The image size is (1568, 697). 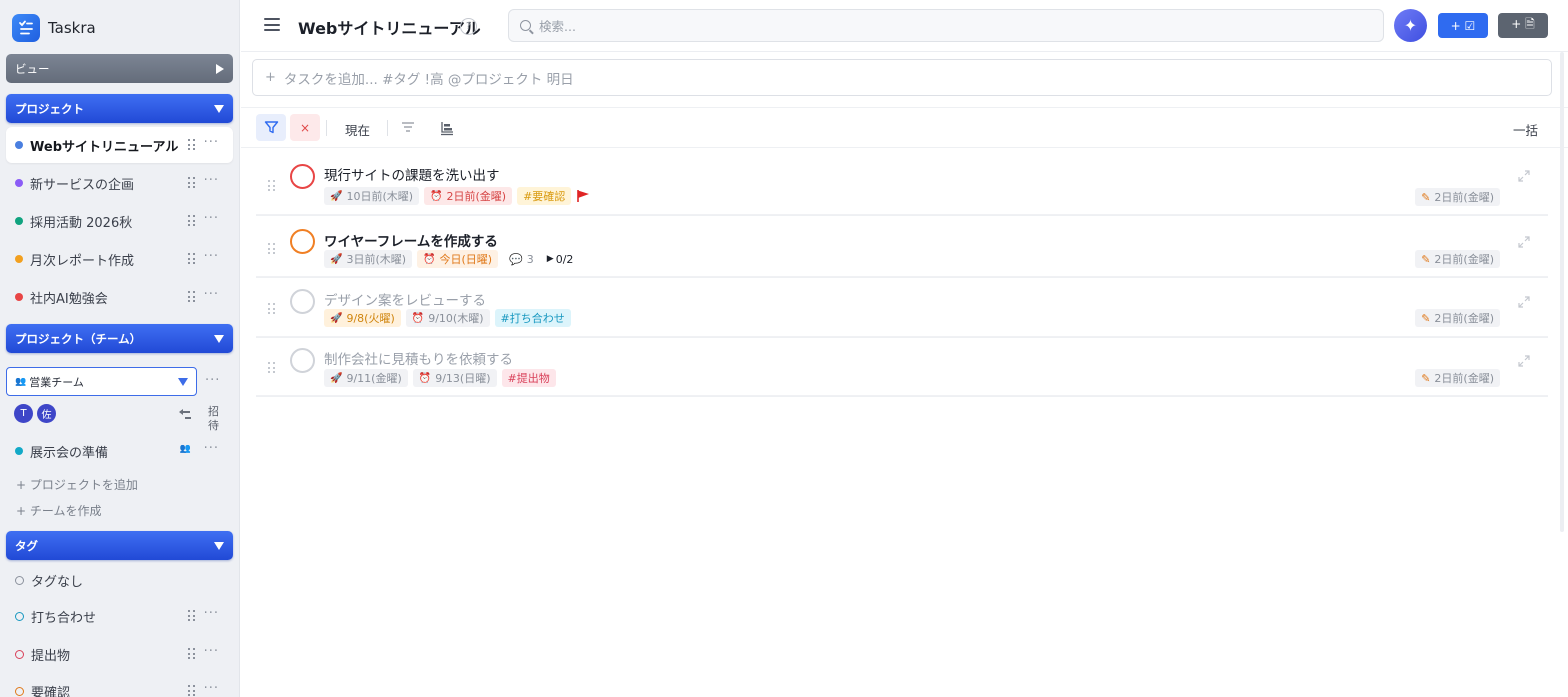 What do you see at coordinates (119, 221) in the screenshot?
I see `sidebar-project-recruiting: 採用活動 2026秋 ···` at bounding box center [119, 221].